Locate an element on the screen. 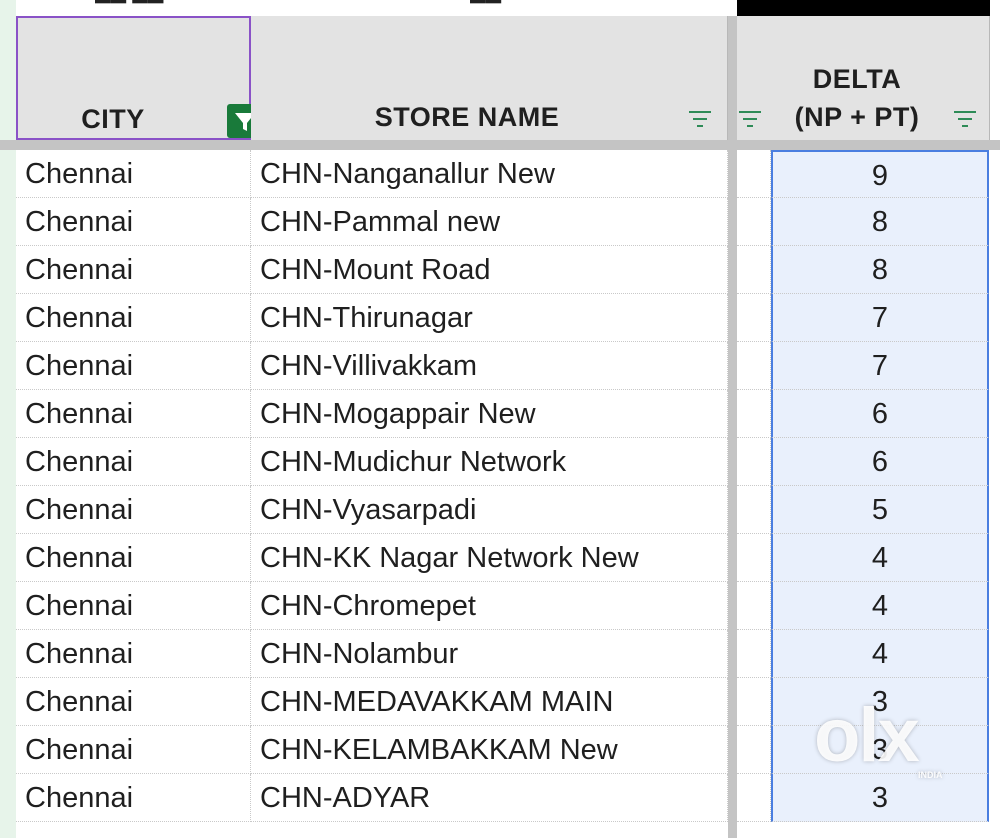 Image resolution: width=1000 pixels, height=838 pixels. store-name-cell: CHN-MEDAVAKKAM MAIN is located at coordinates (489, 702).